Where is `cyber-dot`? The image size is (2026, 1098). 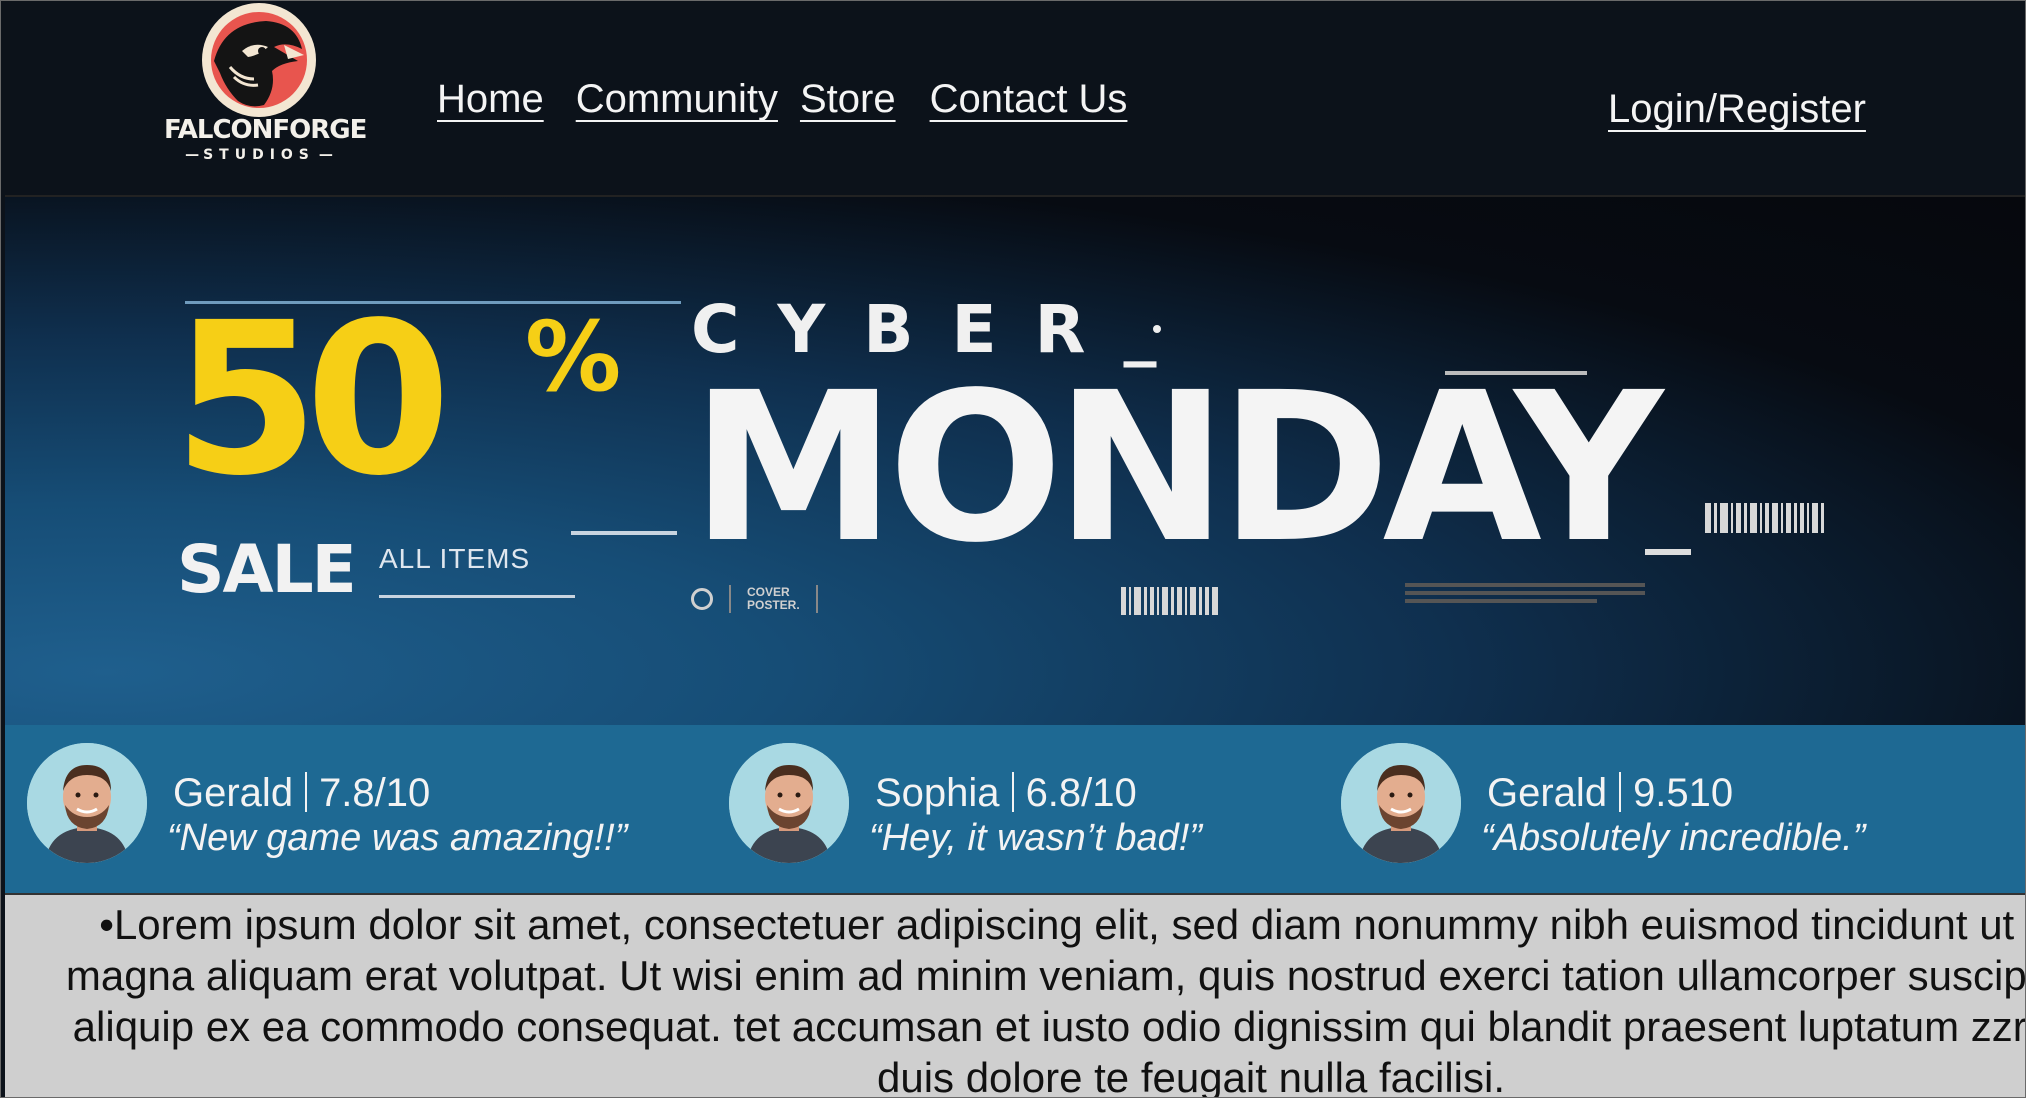 cyber-dot is located at coordinates (1157, 329).